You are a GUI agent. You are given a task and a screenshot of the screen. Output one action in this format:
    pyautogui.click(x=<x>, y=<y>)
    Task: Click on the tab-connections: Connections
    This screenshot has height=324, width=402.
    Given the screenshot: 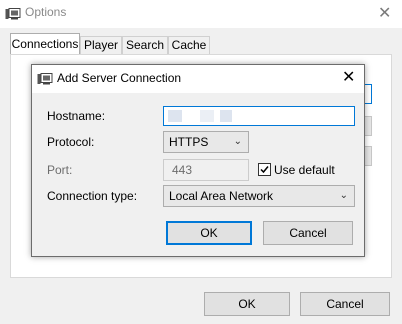 What is the action you would take?
    pyautogui.click(x=45, y=44)
    